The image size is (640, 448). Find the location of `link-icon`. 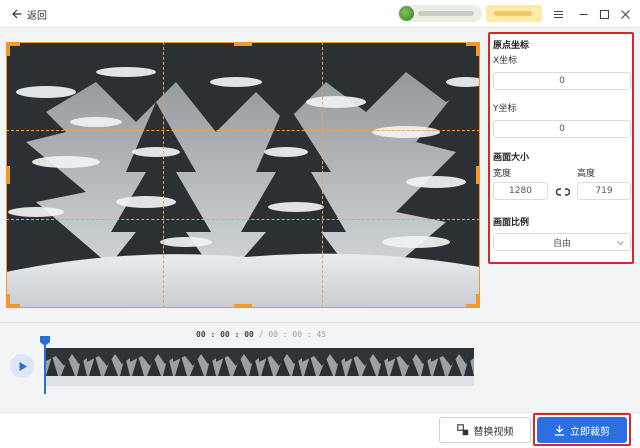

link-icon is located at coordinates (563, 192).